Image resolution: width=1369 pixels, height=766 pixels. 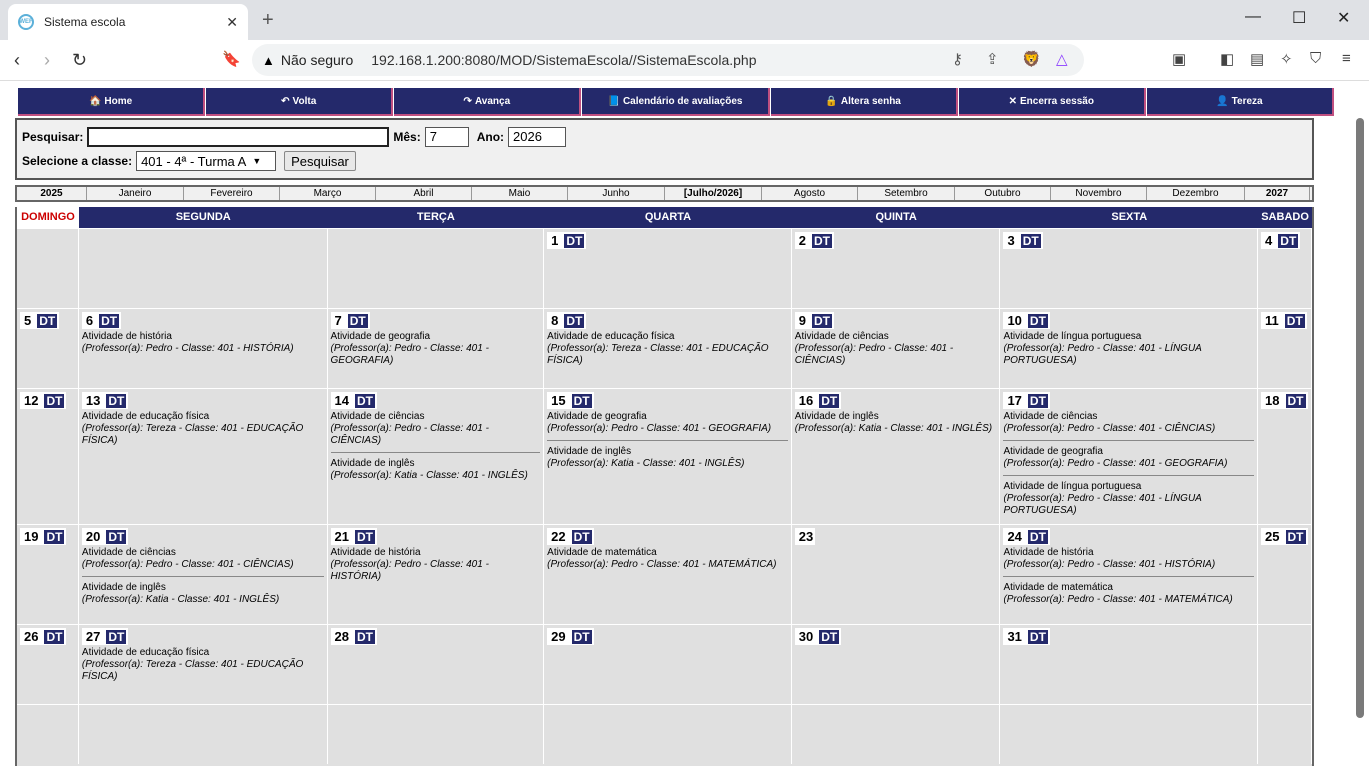 What do you see at coordinates (48, 456) in the screenshot?
I see `calendar-day-cell: 12 DT` at bounding box center [48, 456].